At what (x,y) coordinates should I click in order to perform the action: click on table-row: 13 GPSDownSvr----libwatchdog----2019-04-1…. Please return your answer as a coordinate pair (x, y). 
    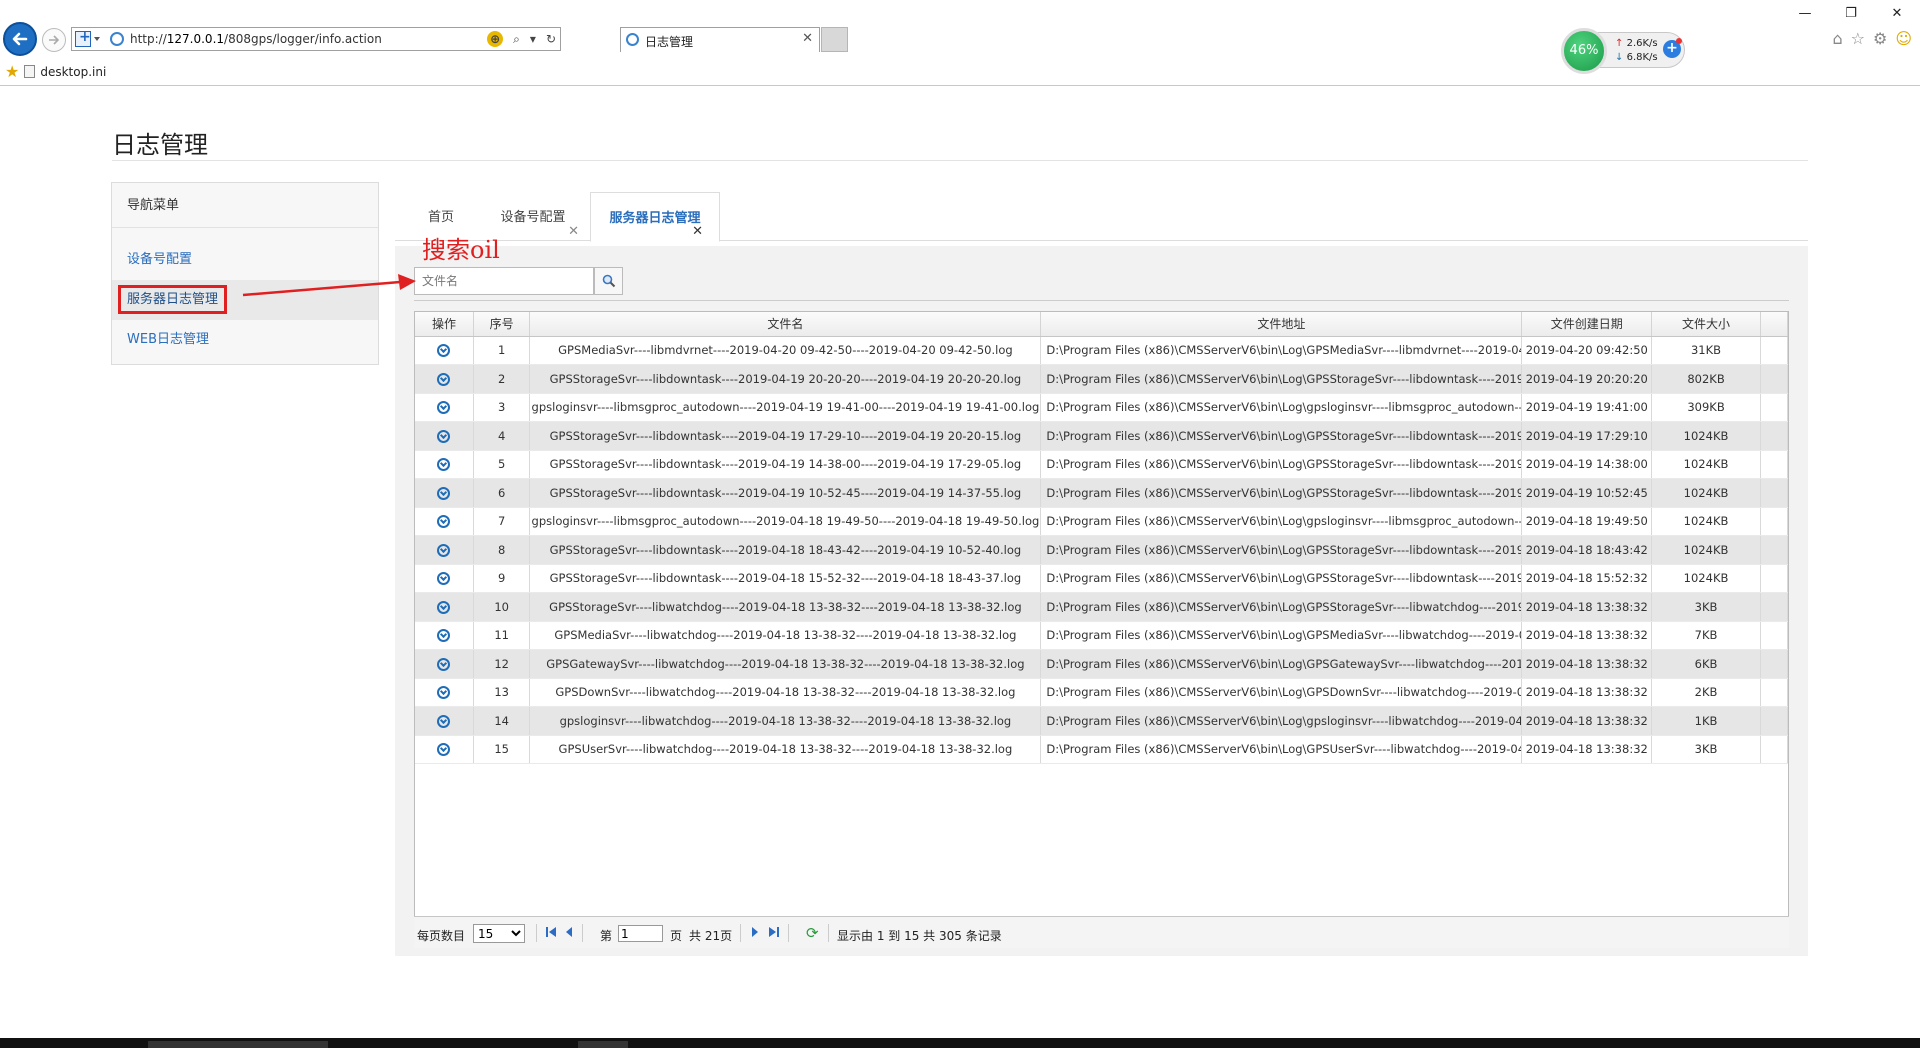
    Looking at the image, I should click on (1102, 692).